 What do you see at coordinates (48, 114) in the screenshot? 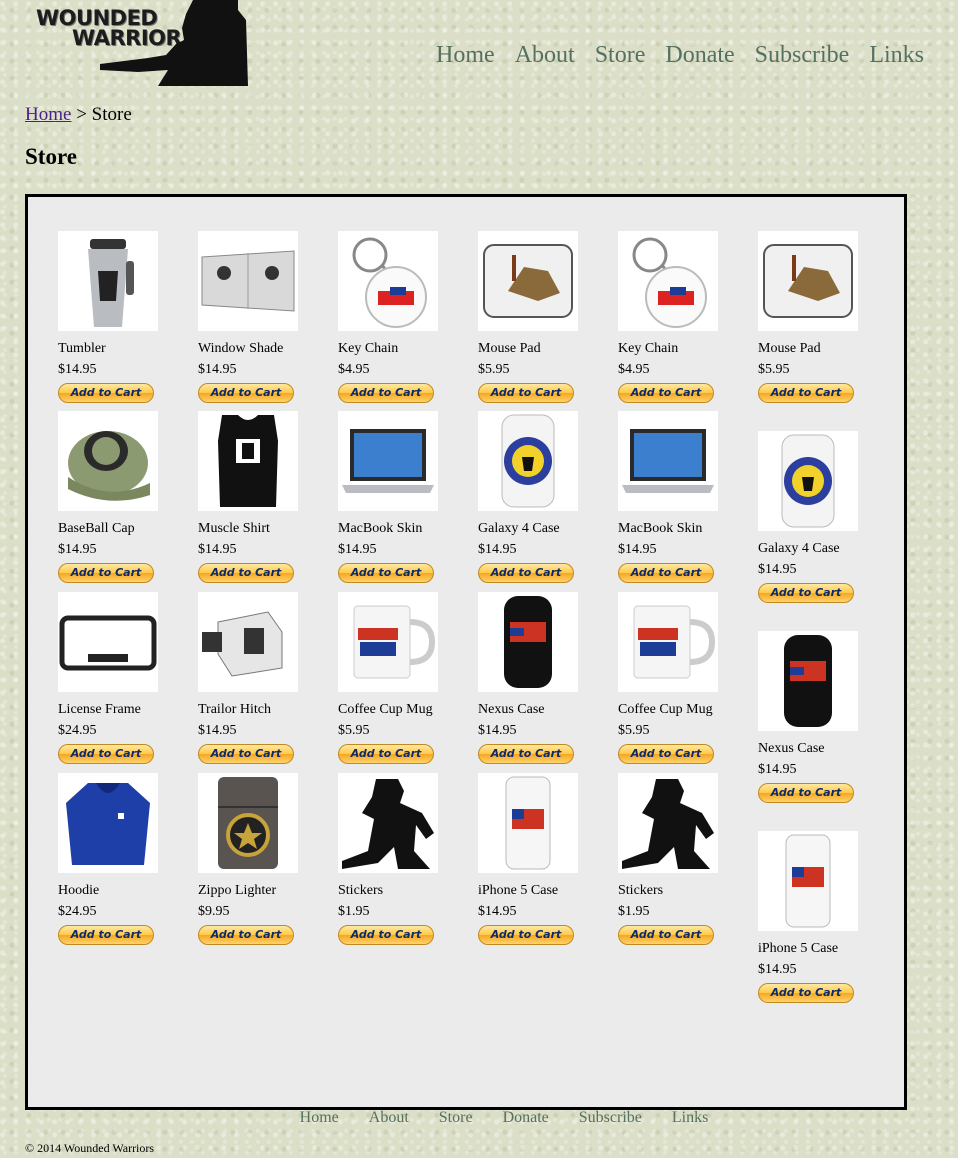
I see `breadcrumb-home-link: Home` at bounding box center [48, 114].